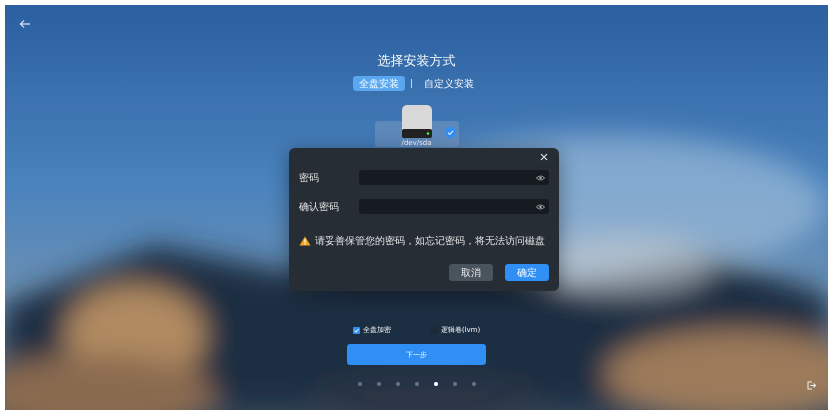 This screenshot has width=832, height=411. What do you see at coordinates (450, 132) in the screenshot?
I see `check-icon` at bounding box center [450, 132].